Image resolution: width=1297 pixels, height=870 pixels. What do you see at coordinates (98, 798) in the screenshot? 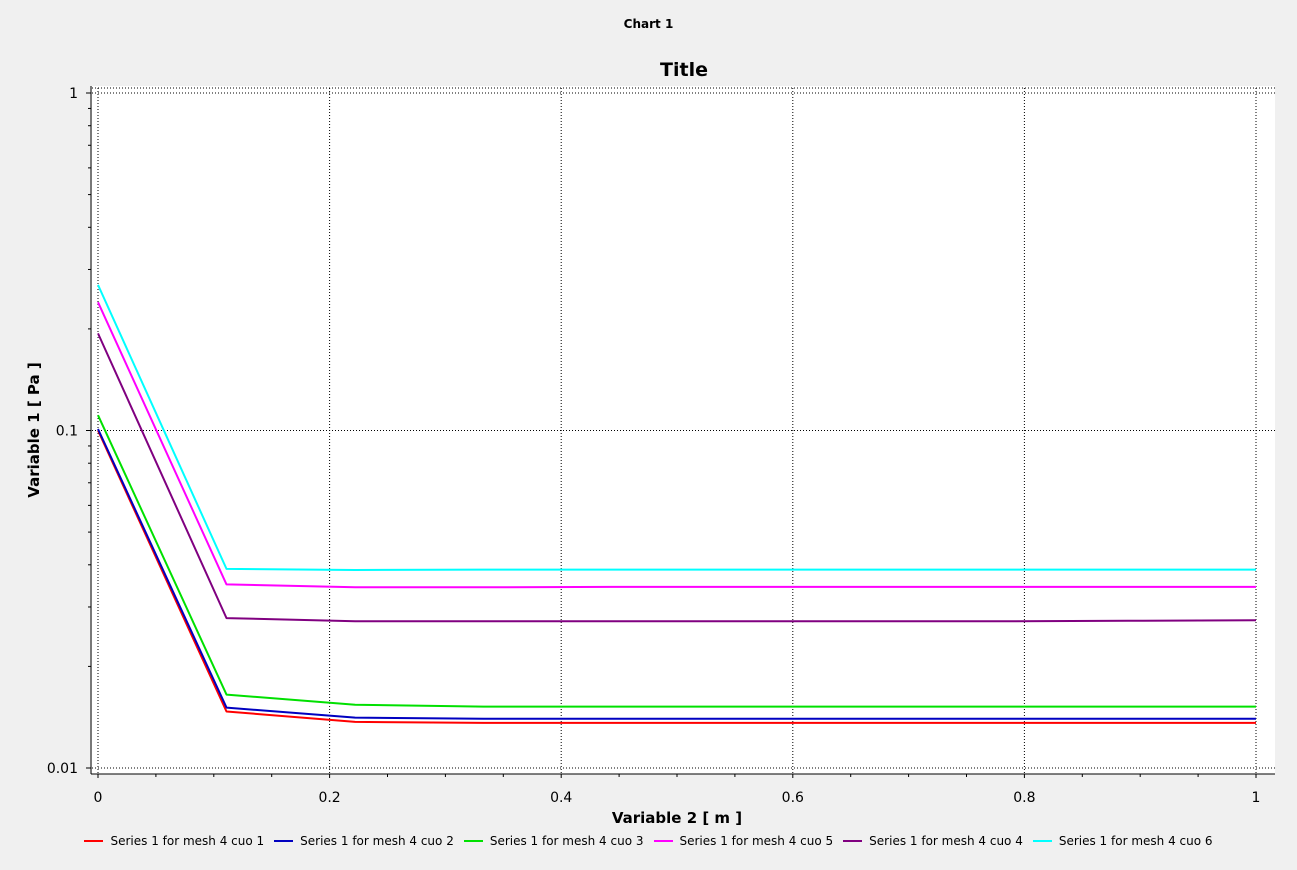
I see `x-tick-label: 0` at bounding box center [98, 798].